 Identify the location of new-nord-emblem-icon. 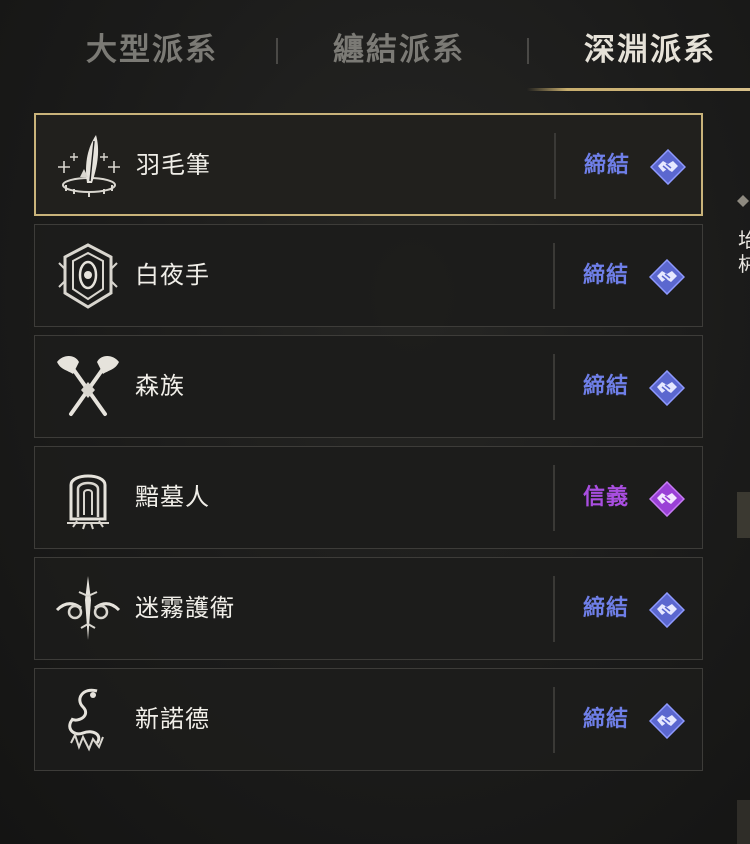
(86, 720).